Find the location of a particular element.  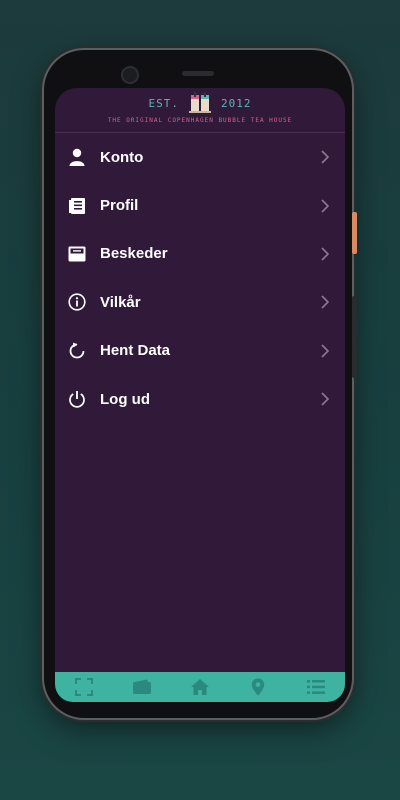

menu-item-log-ud: Log ud is located at coordinates (200, 399).